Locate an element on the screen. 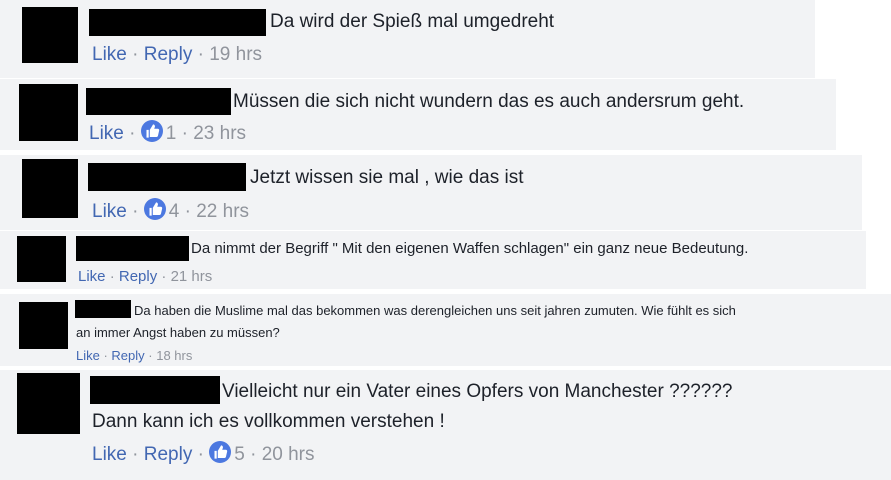 The width and height of the screenshot is (891, 480). reaction-count: 1 is located at coordinates (171, 133).